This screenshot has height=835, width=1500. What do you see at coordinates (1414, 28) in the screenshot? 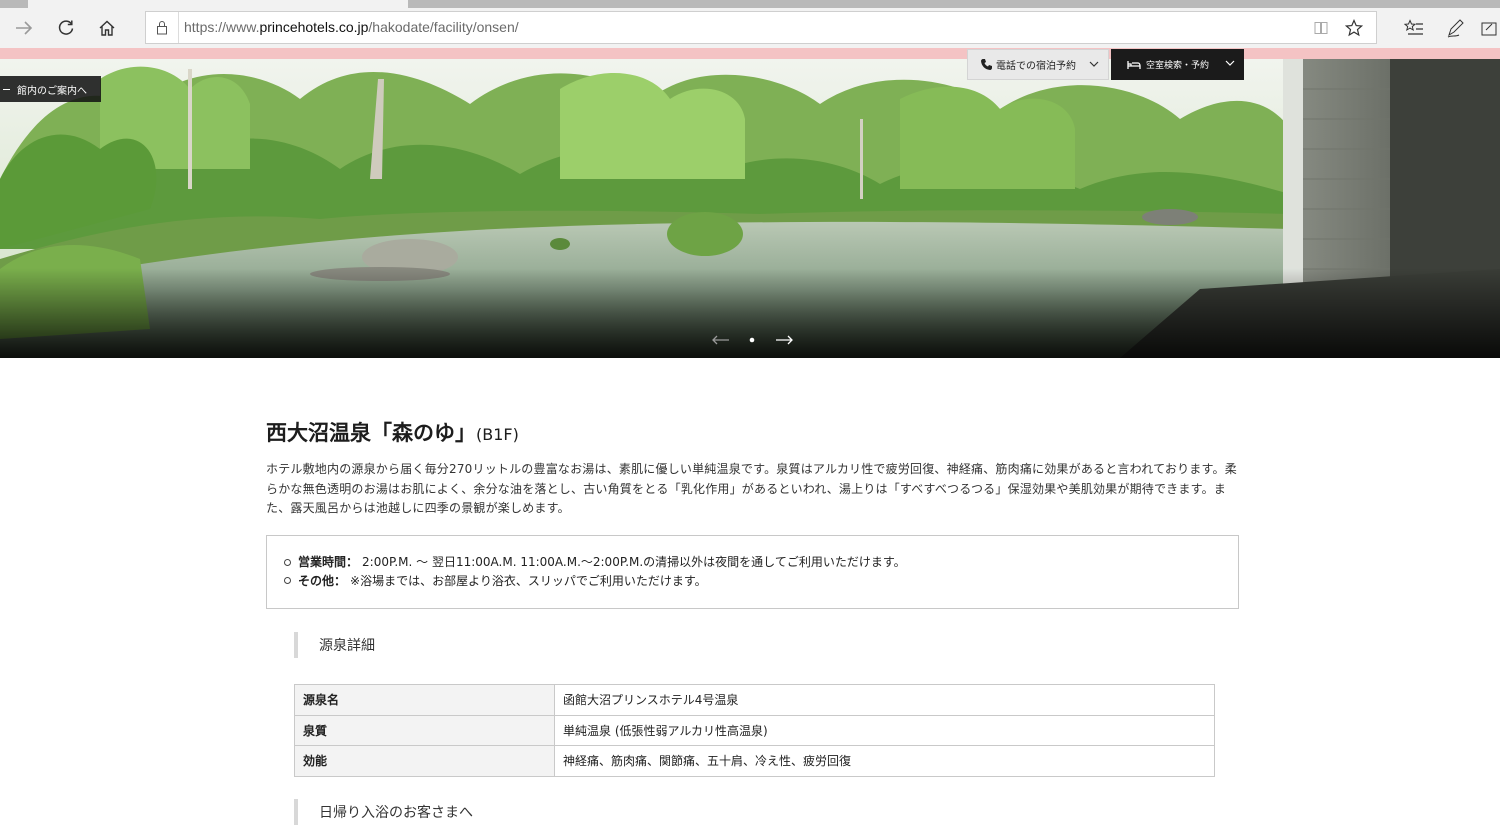
I see `favorites-hub-icon` at bounding box center [1414, 28].